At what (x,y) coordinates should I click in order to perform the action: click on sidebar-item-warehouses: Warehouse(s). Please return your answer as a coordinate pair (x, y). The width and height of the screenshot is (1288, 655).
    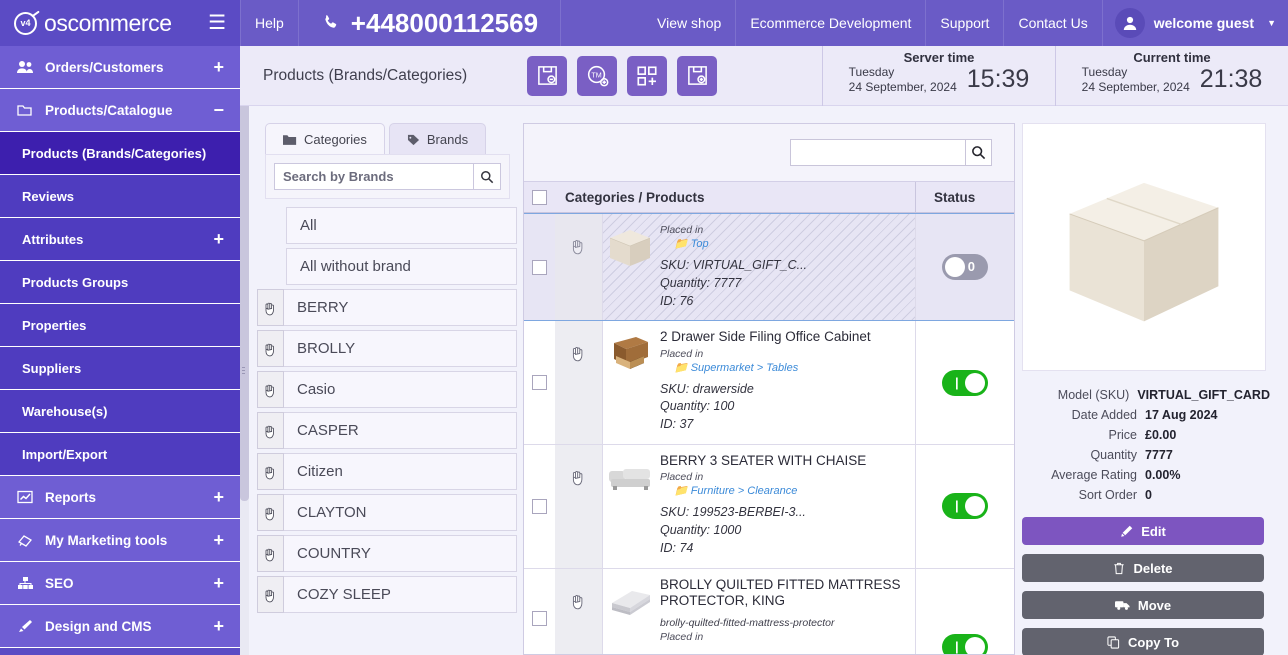
    Looking at the image, I should click on (120, 411).